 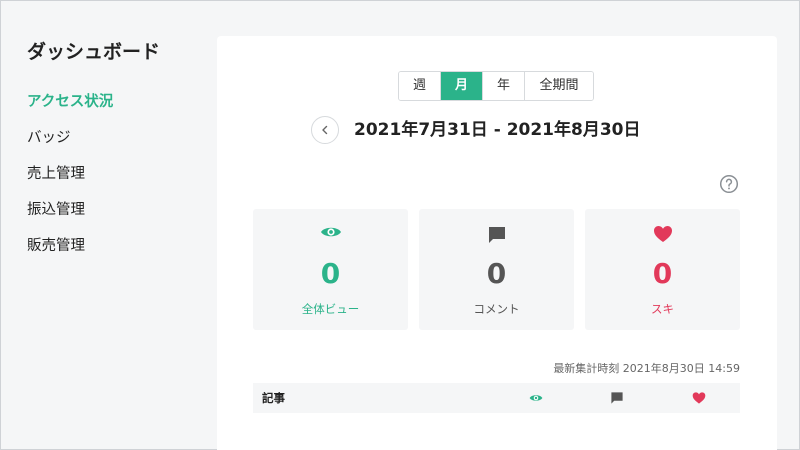 I want to click on sidebar-item-access: アクセス状況, so click(x=70, y=109).